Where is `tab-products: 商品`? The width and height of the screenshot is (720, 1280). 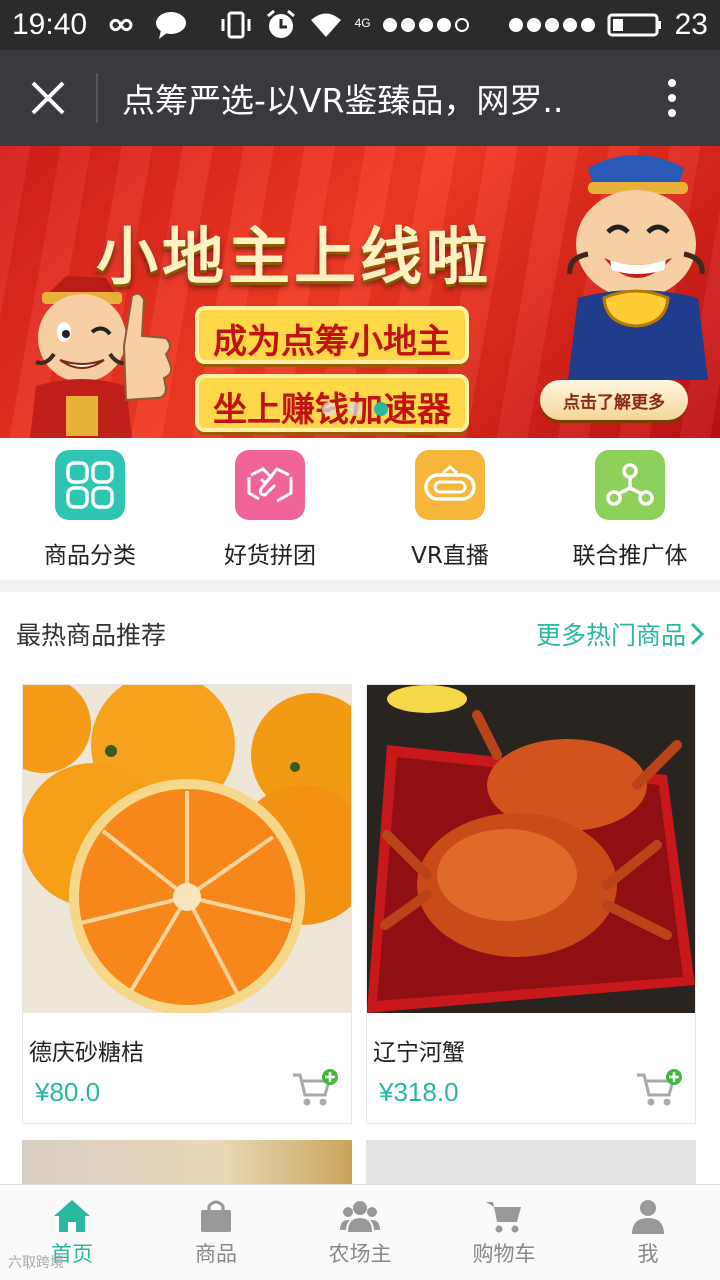 tab-products: 商品 is located at coordinates (216, 1232).